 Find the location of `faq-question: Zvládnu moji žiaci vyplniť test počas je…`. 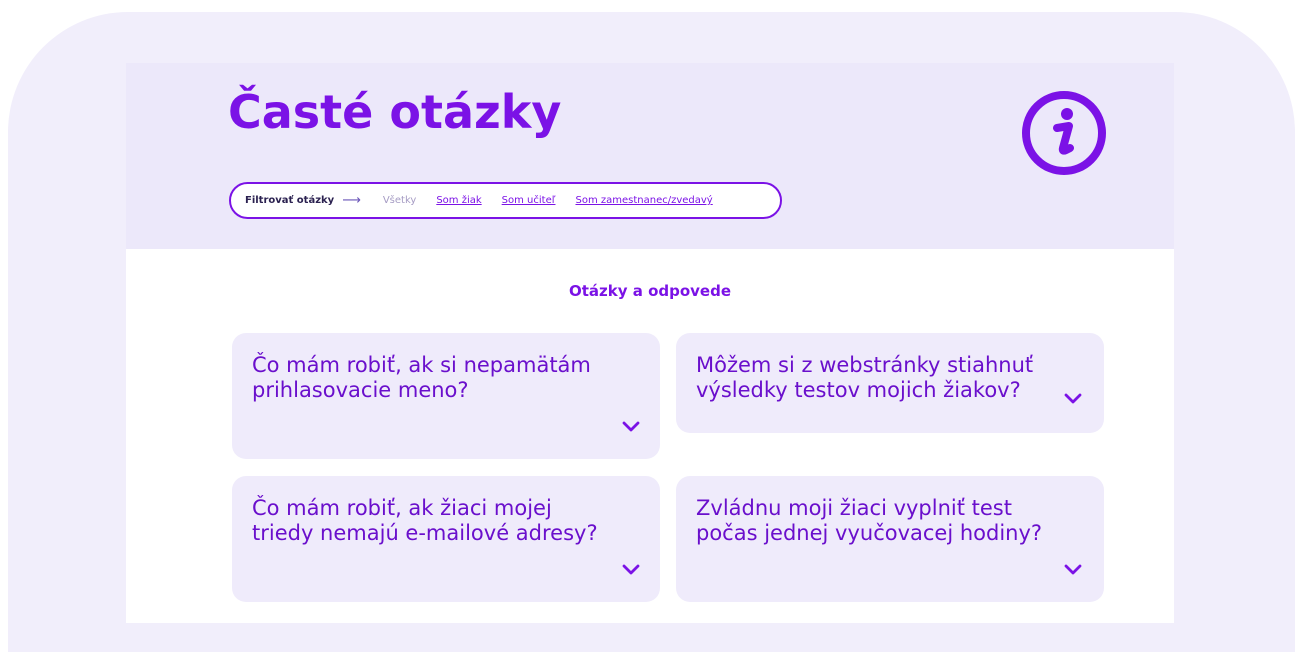

faq-question: Zvládnu moji žiaci vyplniť test počas je… is located at coordinates (869, 520).